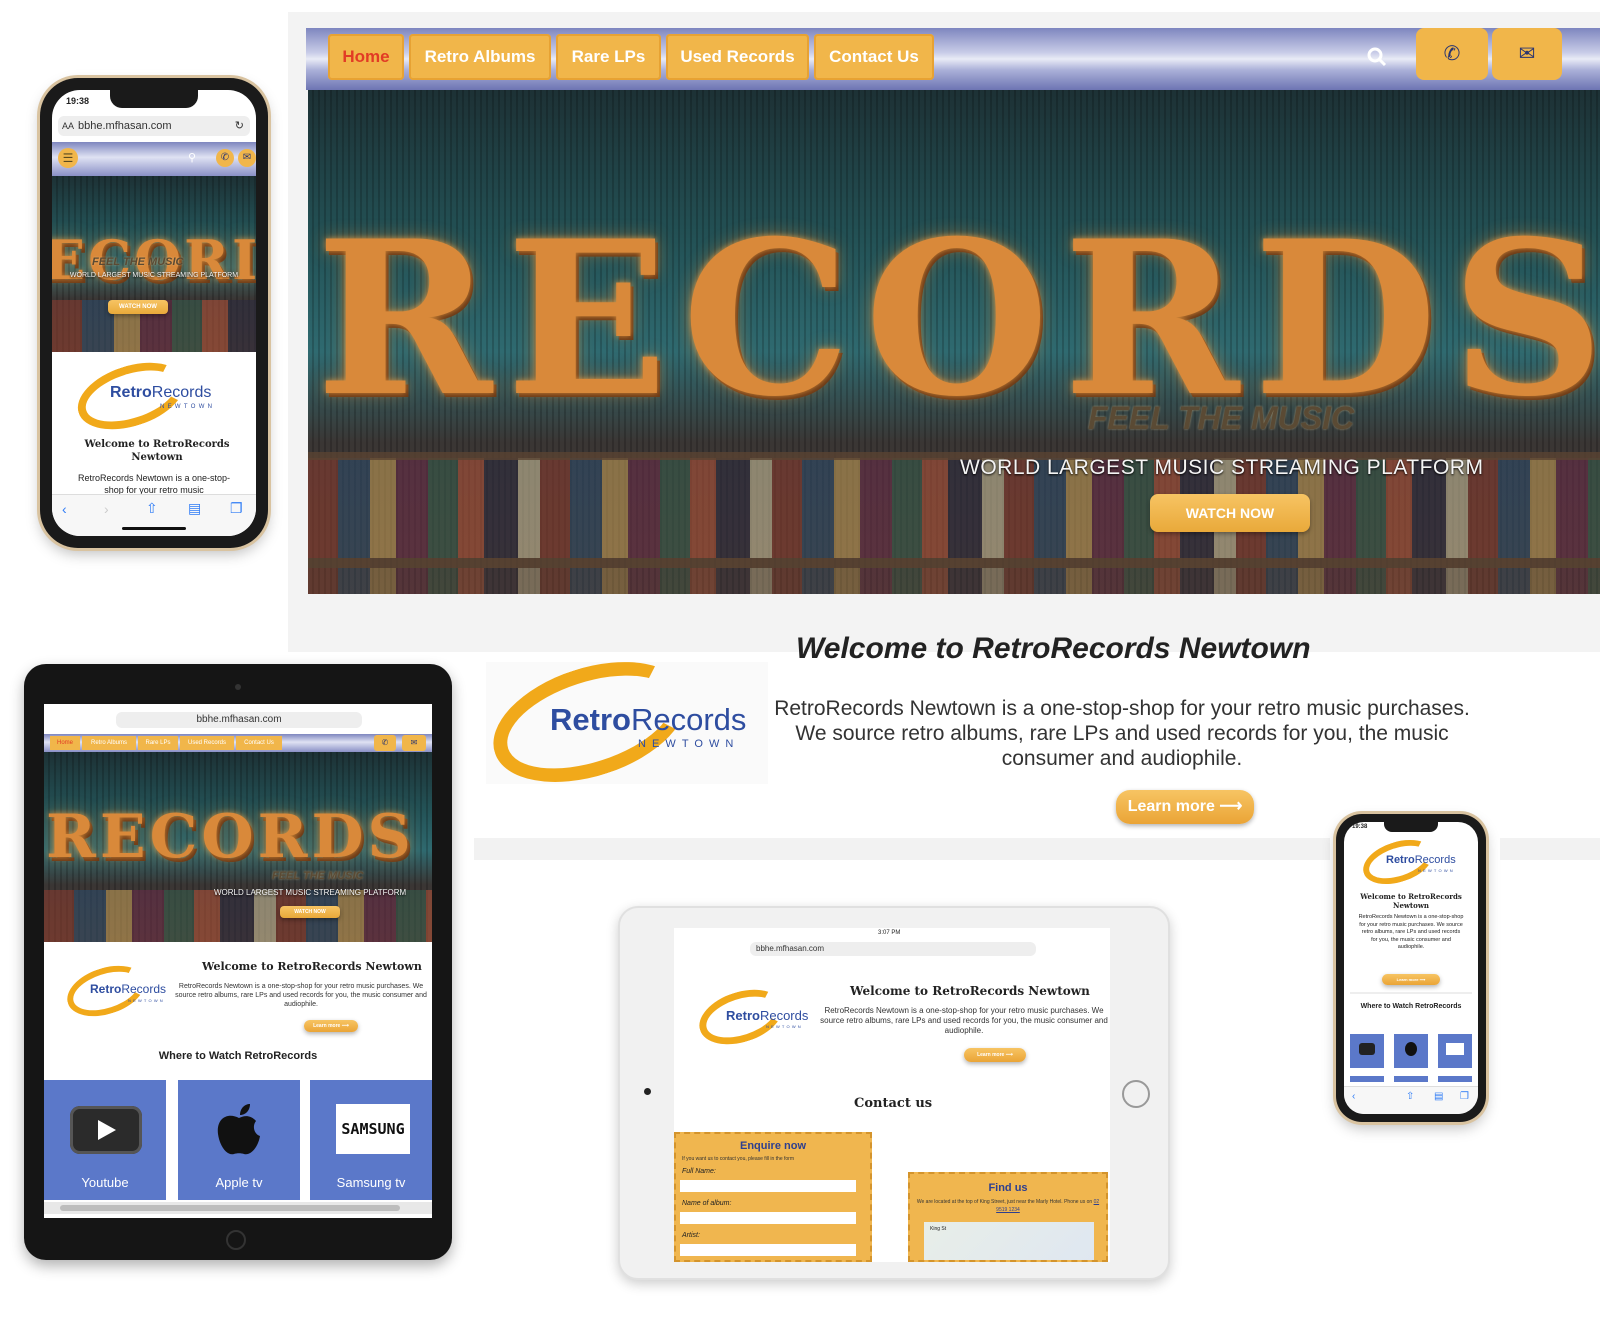 The image size is (1600, 1337). What do you see at coordinates (1411, 979) in the screenshot?
I see `phone-right-learn-more: Learn more ⟶` at bounding box center [1411, 979].